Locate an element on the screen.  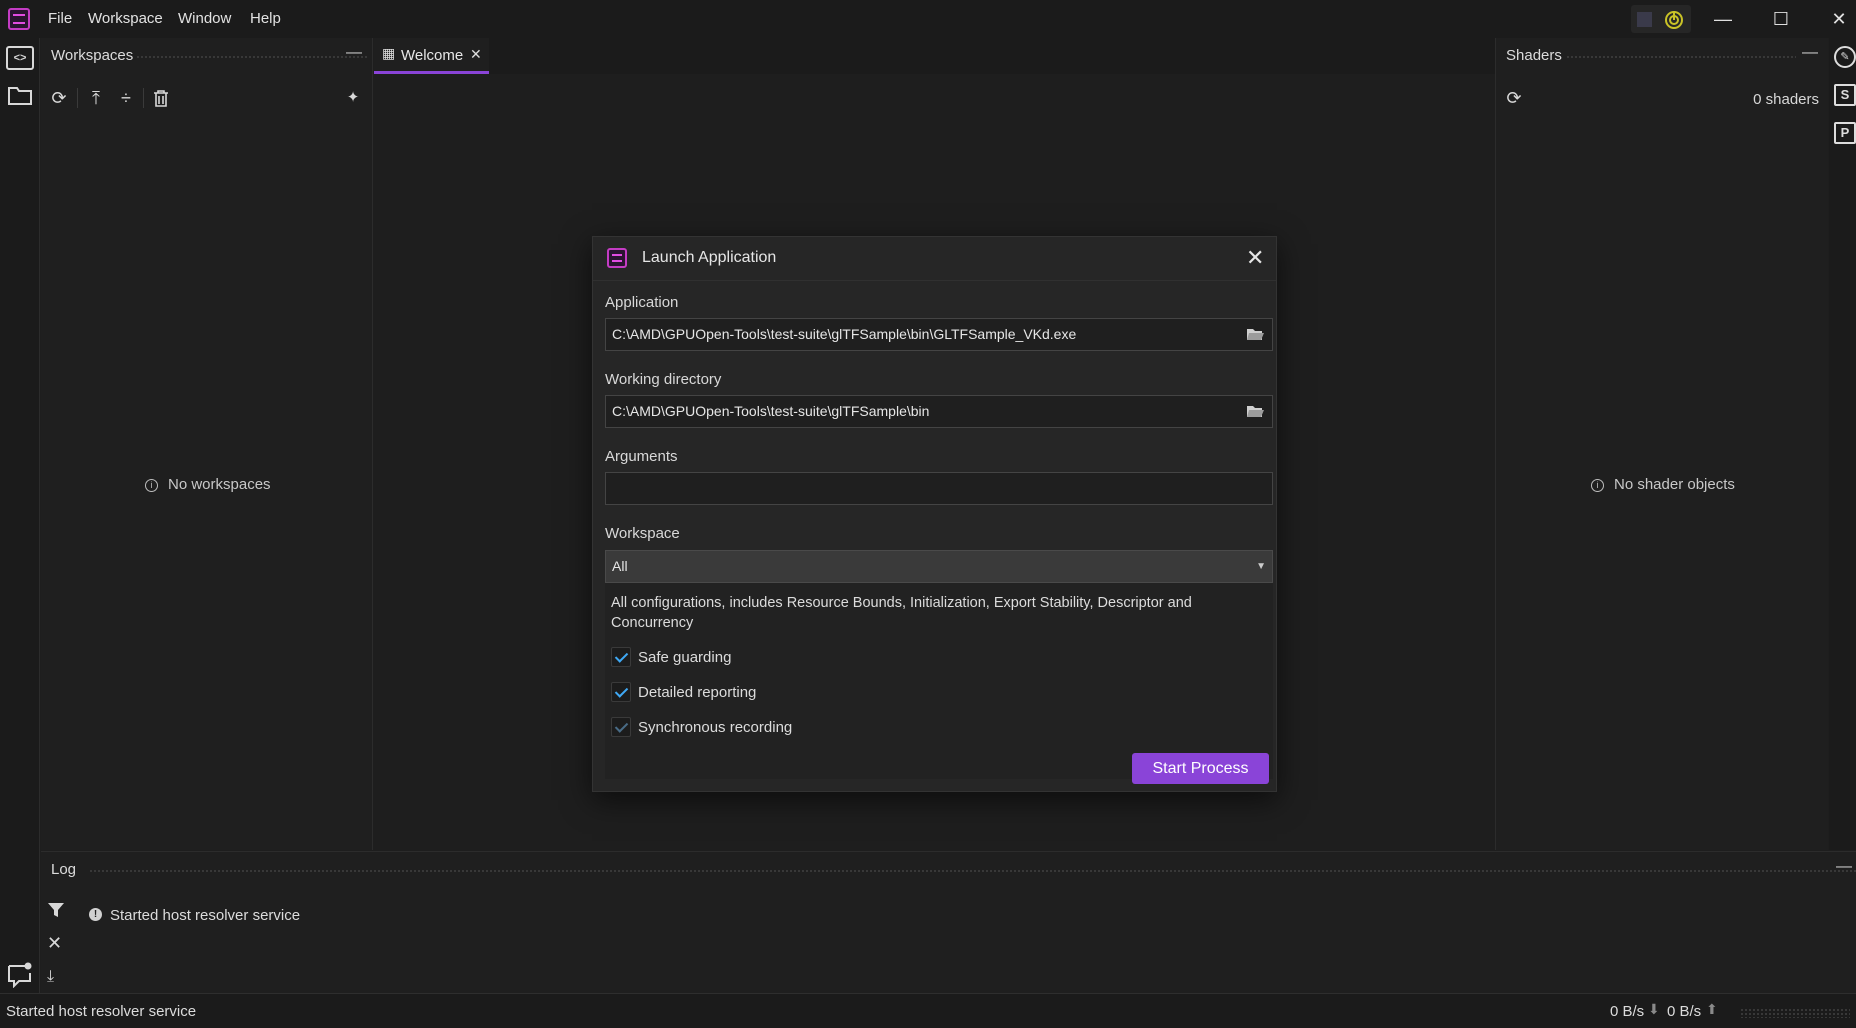
filter-icon is located at coordinates (56, 910).